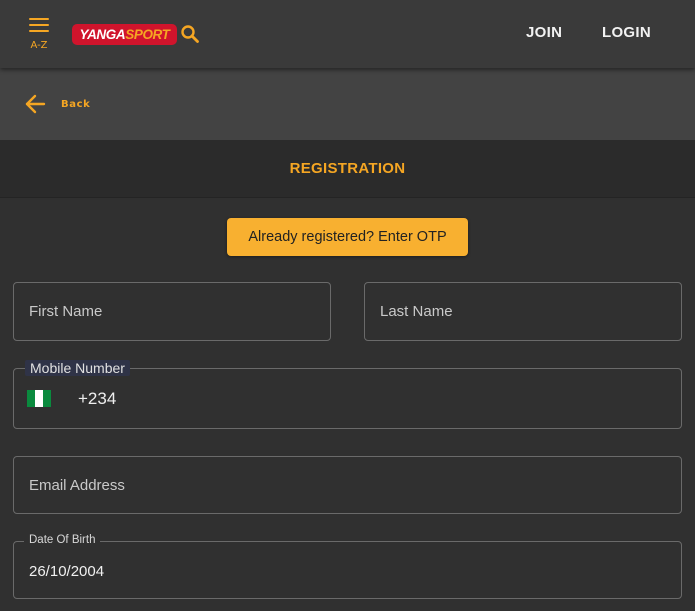  Describe the element at coordinates (62, 540) in the screenshot. I see `date-of-birth-label: Date Of Birth` at that location.